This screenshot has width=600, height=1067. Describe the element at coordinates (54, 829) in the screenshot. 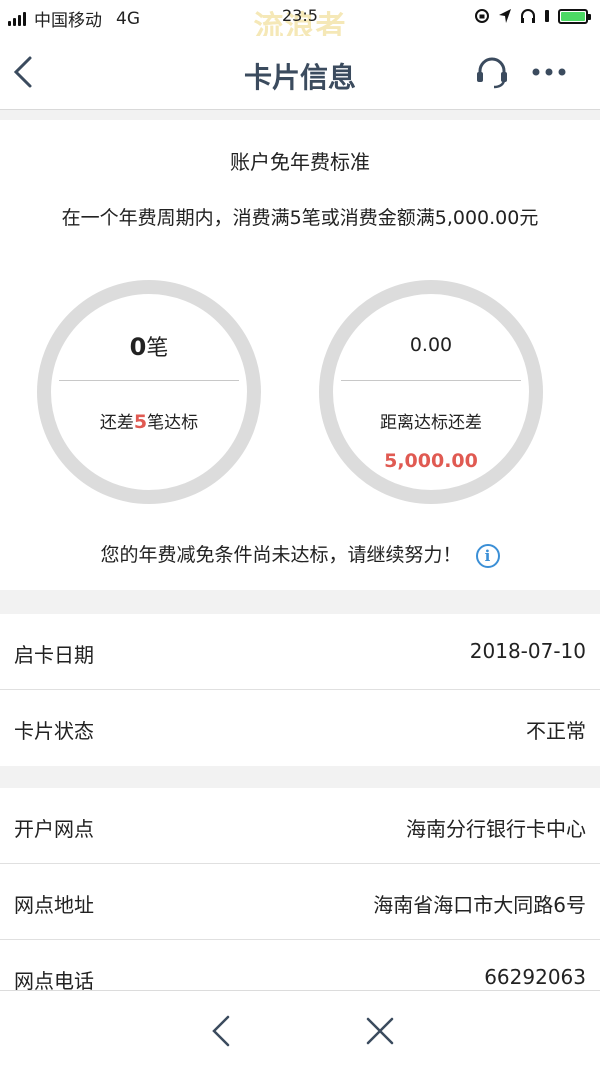

I see `row-label: 开户网点` at that location.